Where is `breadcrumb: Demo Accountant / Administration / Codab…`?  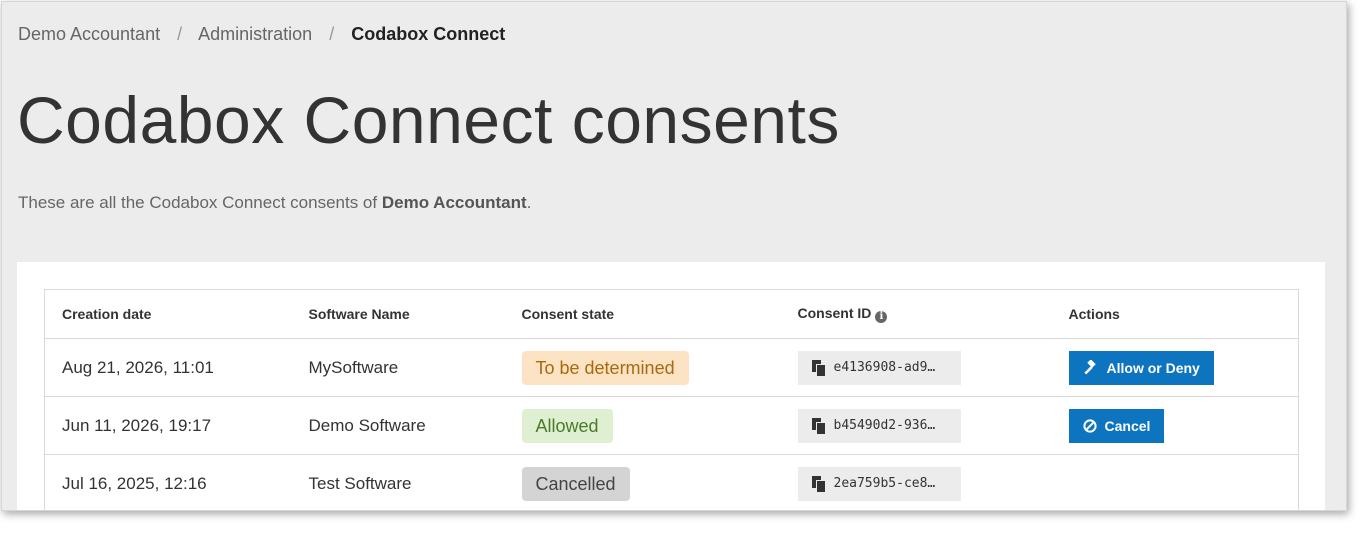 breadcrumb: Demo Accountant / Administration / Codab… is located at coordinates (261, 34).